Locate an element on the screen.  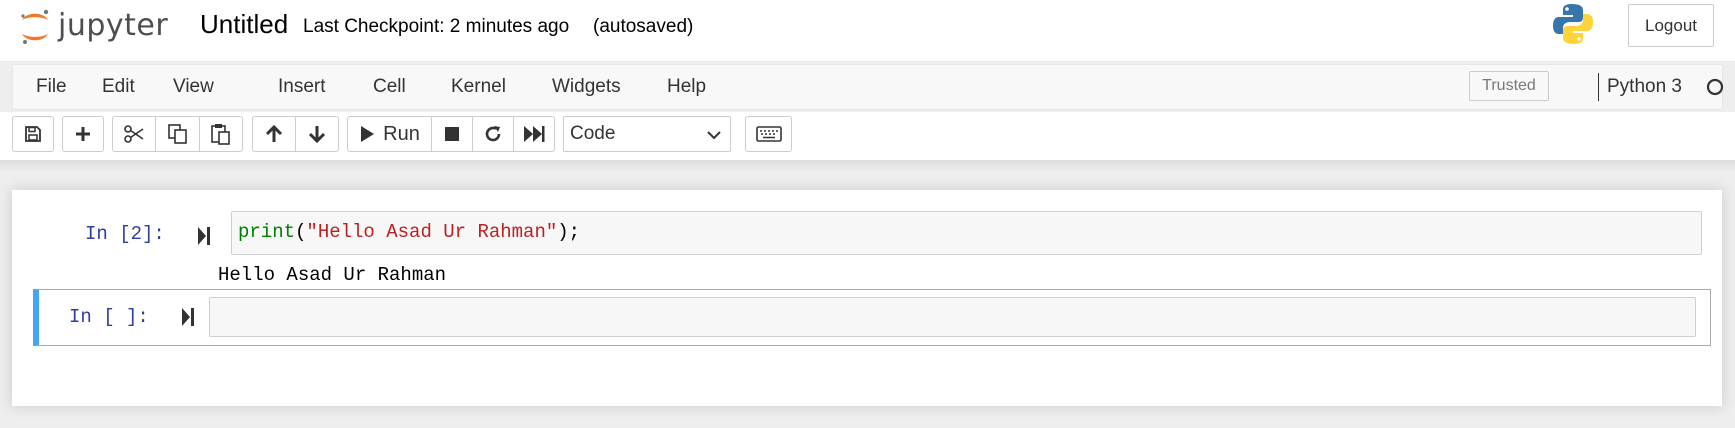
chevron-down-icon is located at coordinates (714, 135).